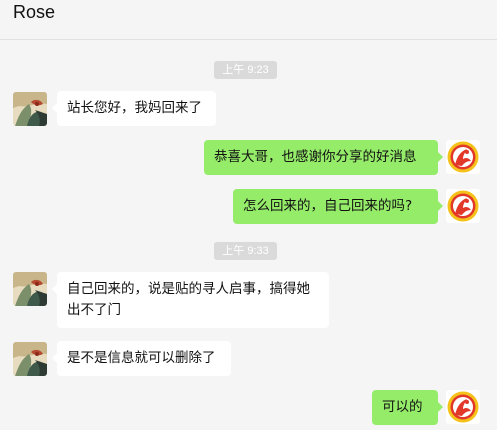 The width and height of the screenshot is (497, 430). I want to click on message-text: 恭喜大哥，也感谢你分享的好消息, so click(315, 157).